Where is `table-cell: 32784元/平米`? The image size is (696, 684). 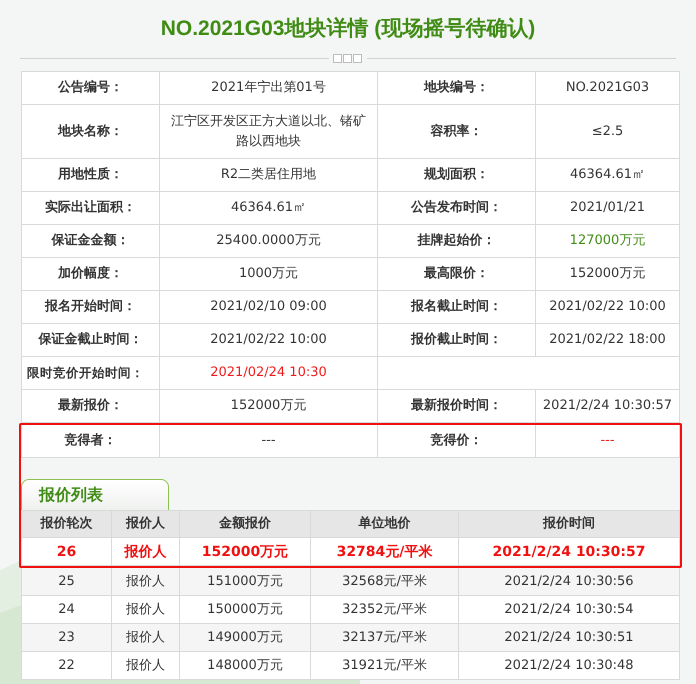
table-cell: 32784元/平米 is located at coordinates (384, 551).